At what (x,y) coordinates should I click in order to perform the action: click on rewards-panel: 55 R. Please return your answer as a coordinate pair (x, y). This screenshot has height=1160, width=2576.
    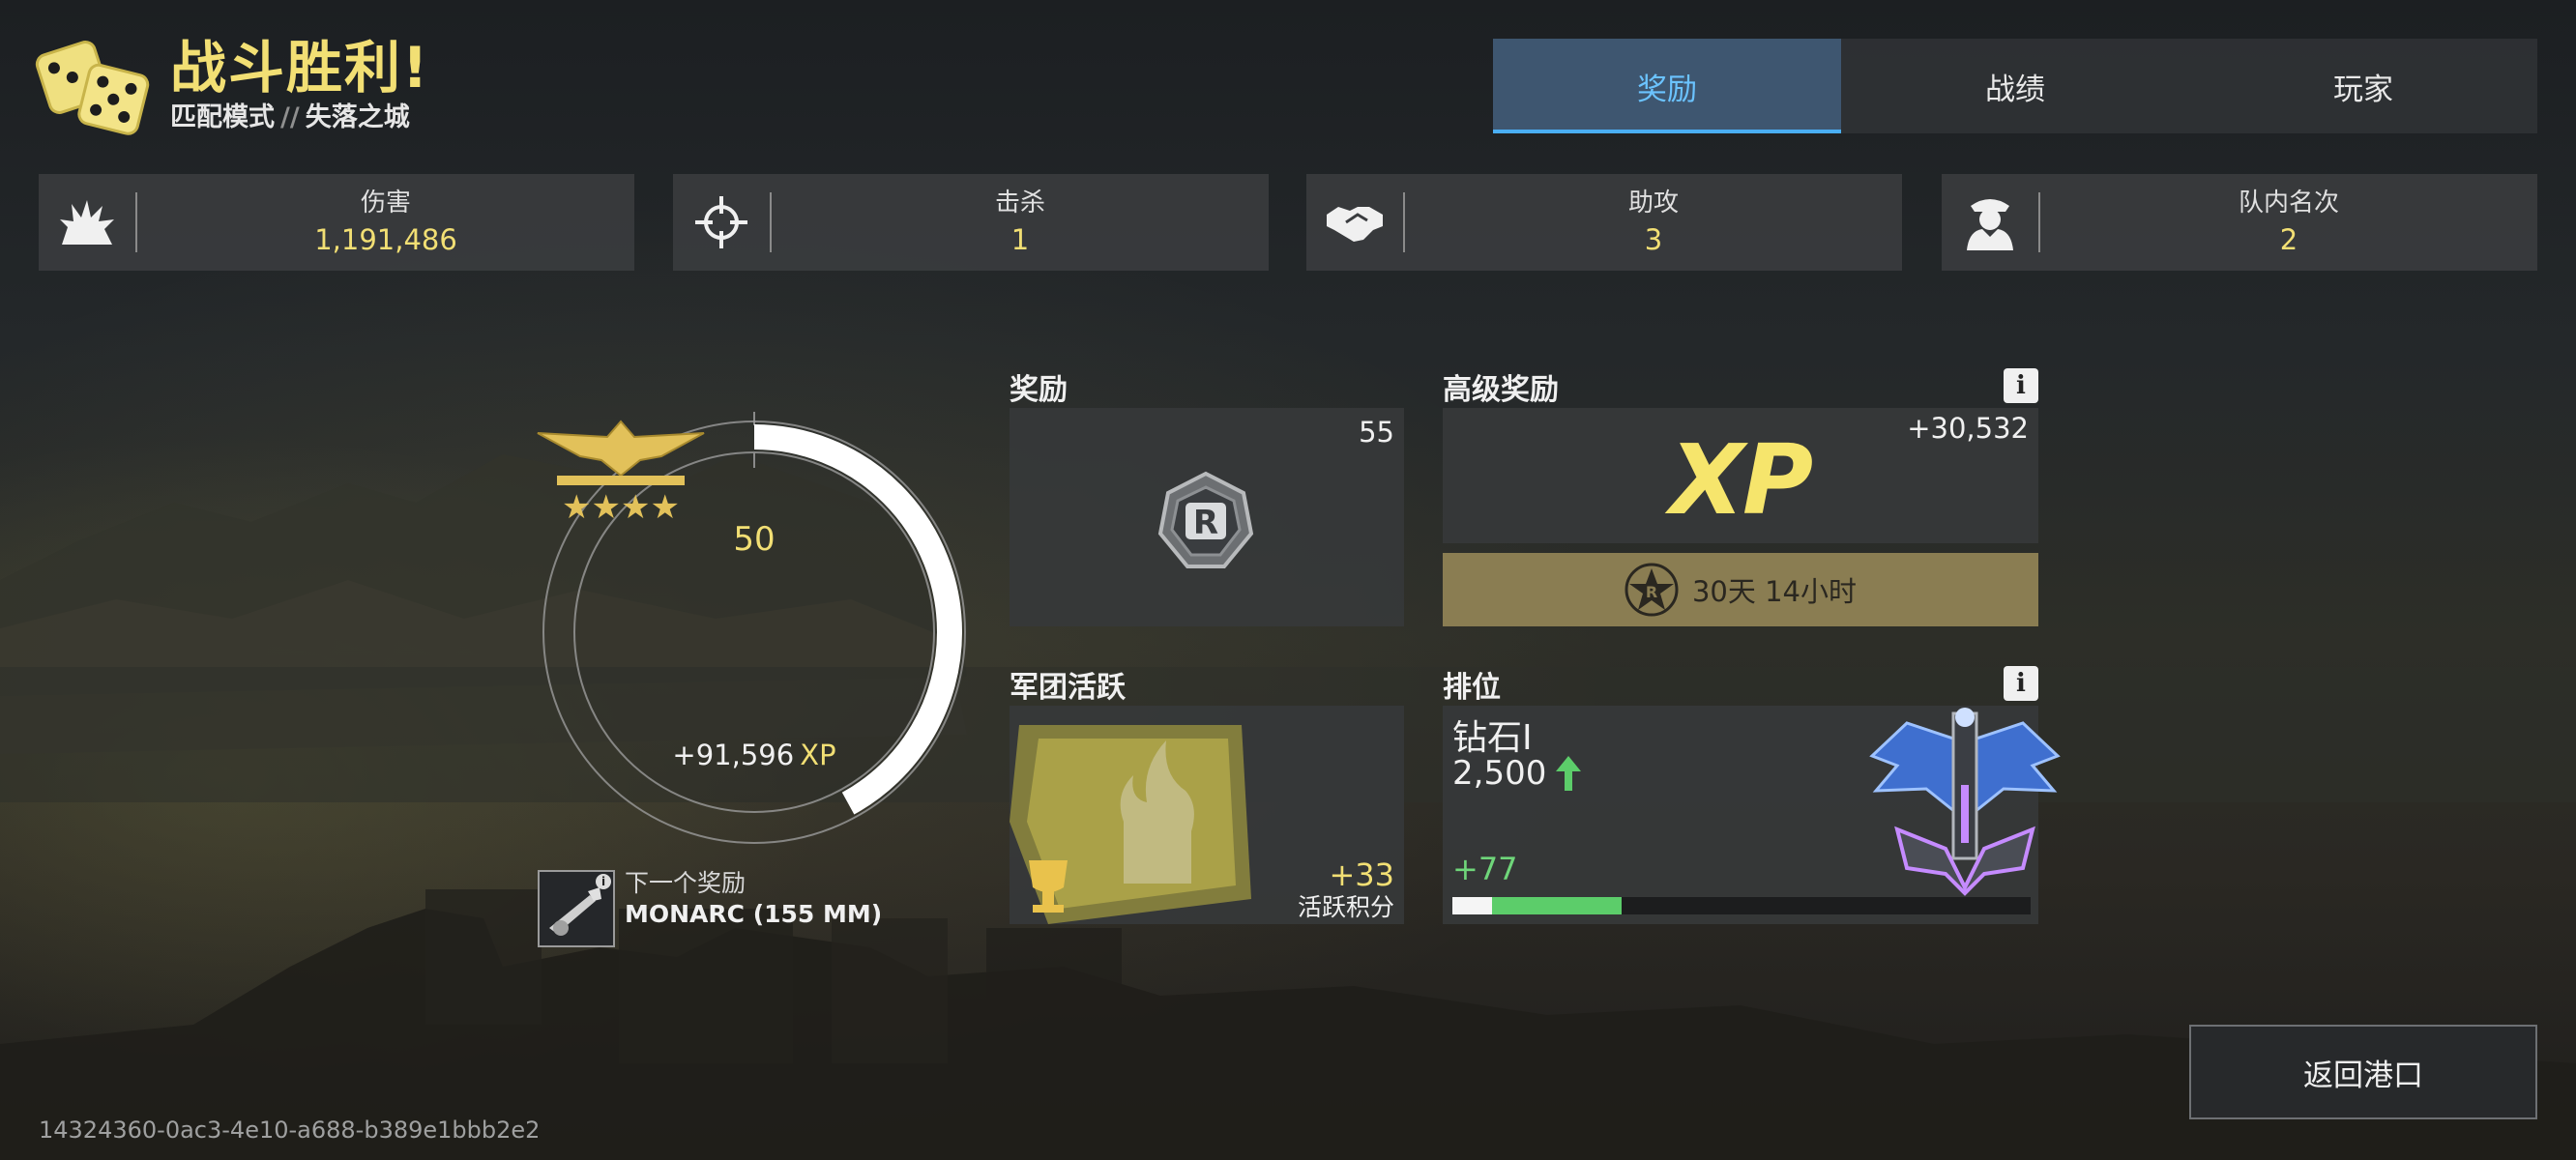
    Looking at the image, I should click on (1207, 517).